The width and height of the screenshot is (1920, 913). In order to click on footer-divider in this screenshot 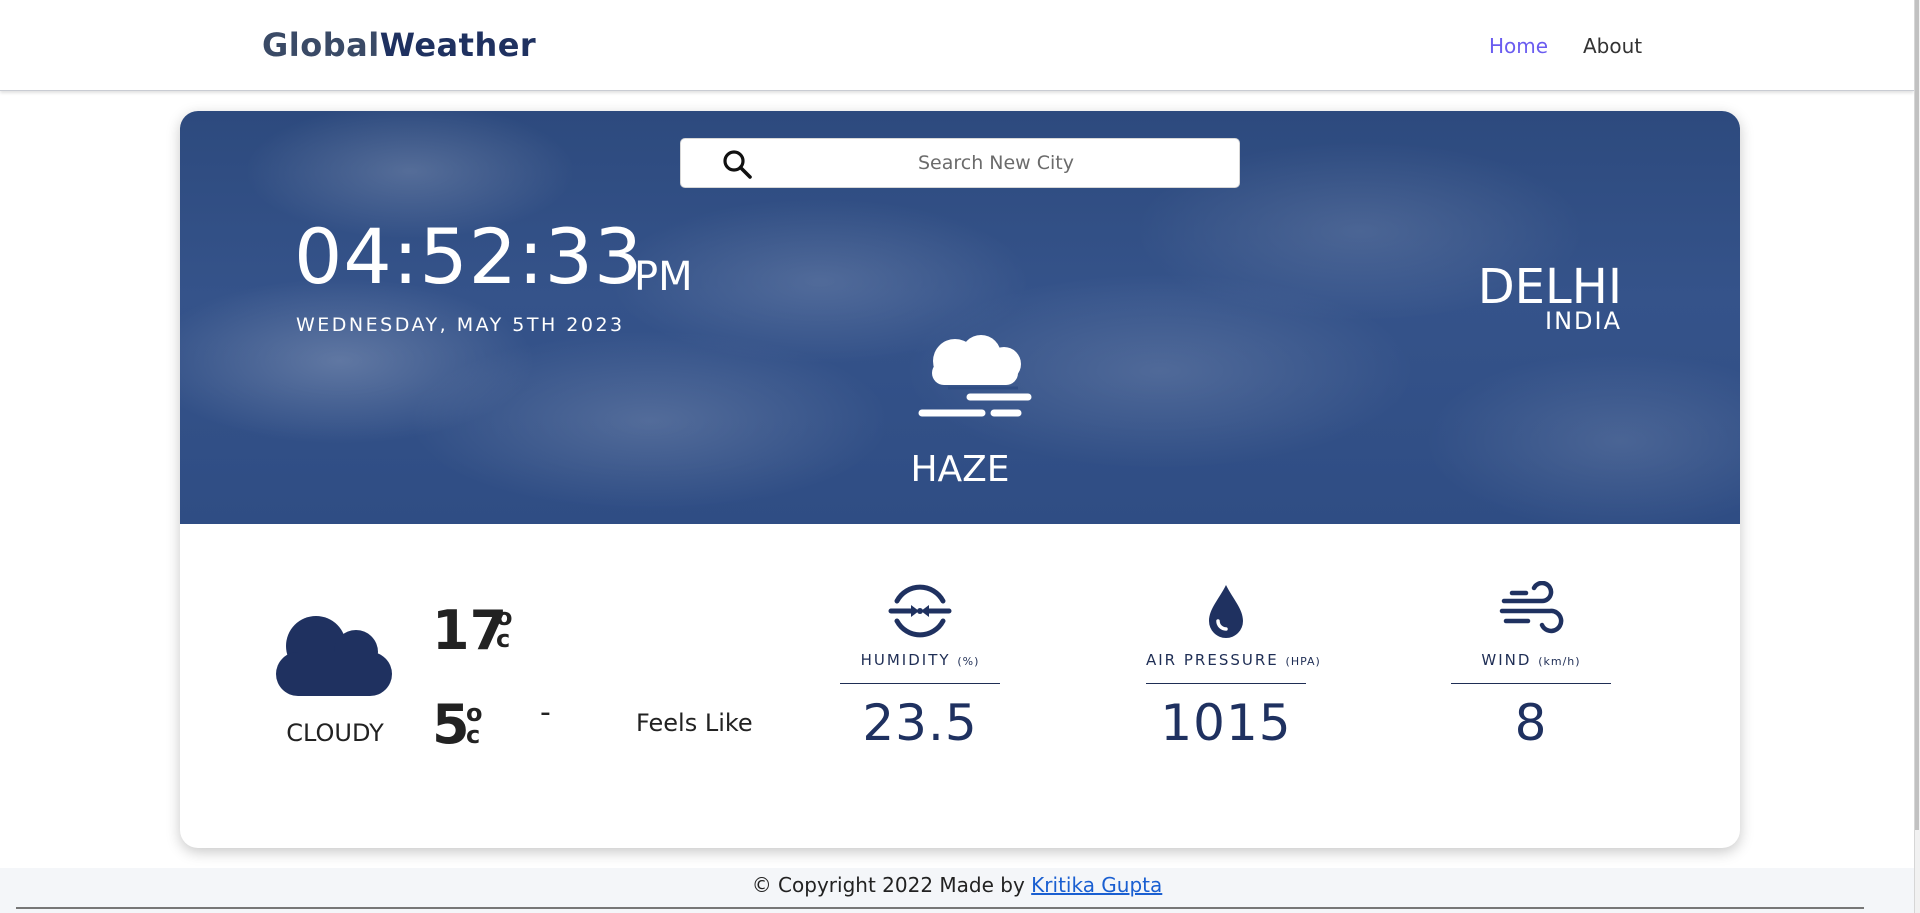, I will do `click(940, 908)`.